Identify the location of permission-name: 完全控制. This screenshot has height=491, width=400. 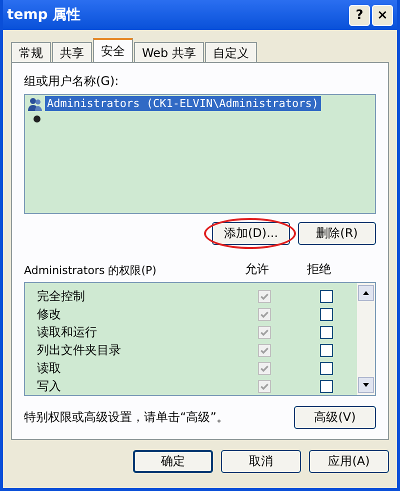
(61, 296).